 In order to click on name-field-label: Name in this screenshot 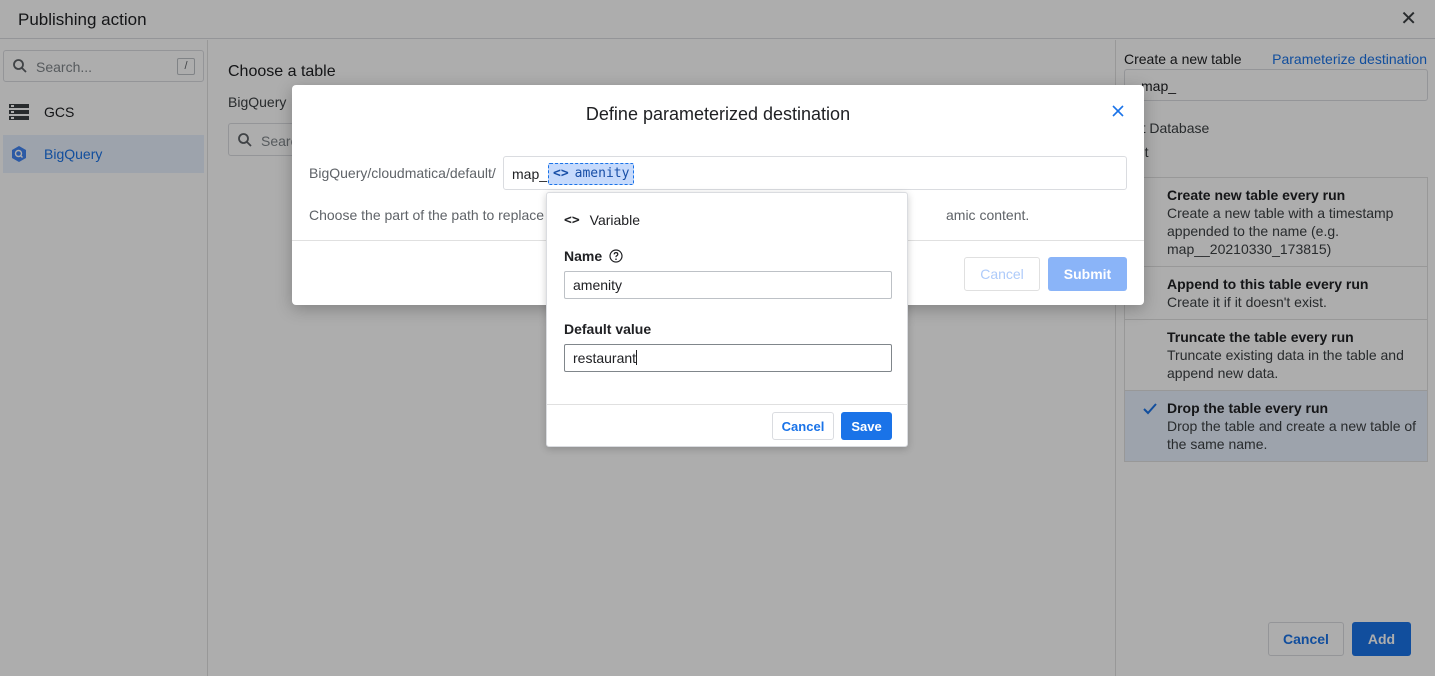, I will do `click(593, 256)`.